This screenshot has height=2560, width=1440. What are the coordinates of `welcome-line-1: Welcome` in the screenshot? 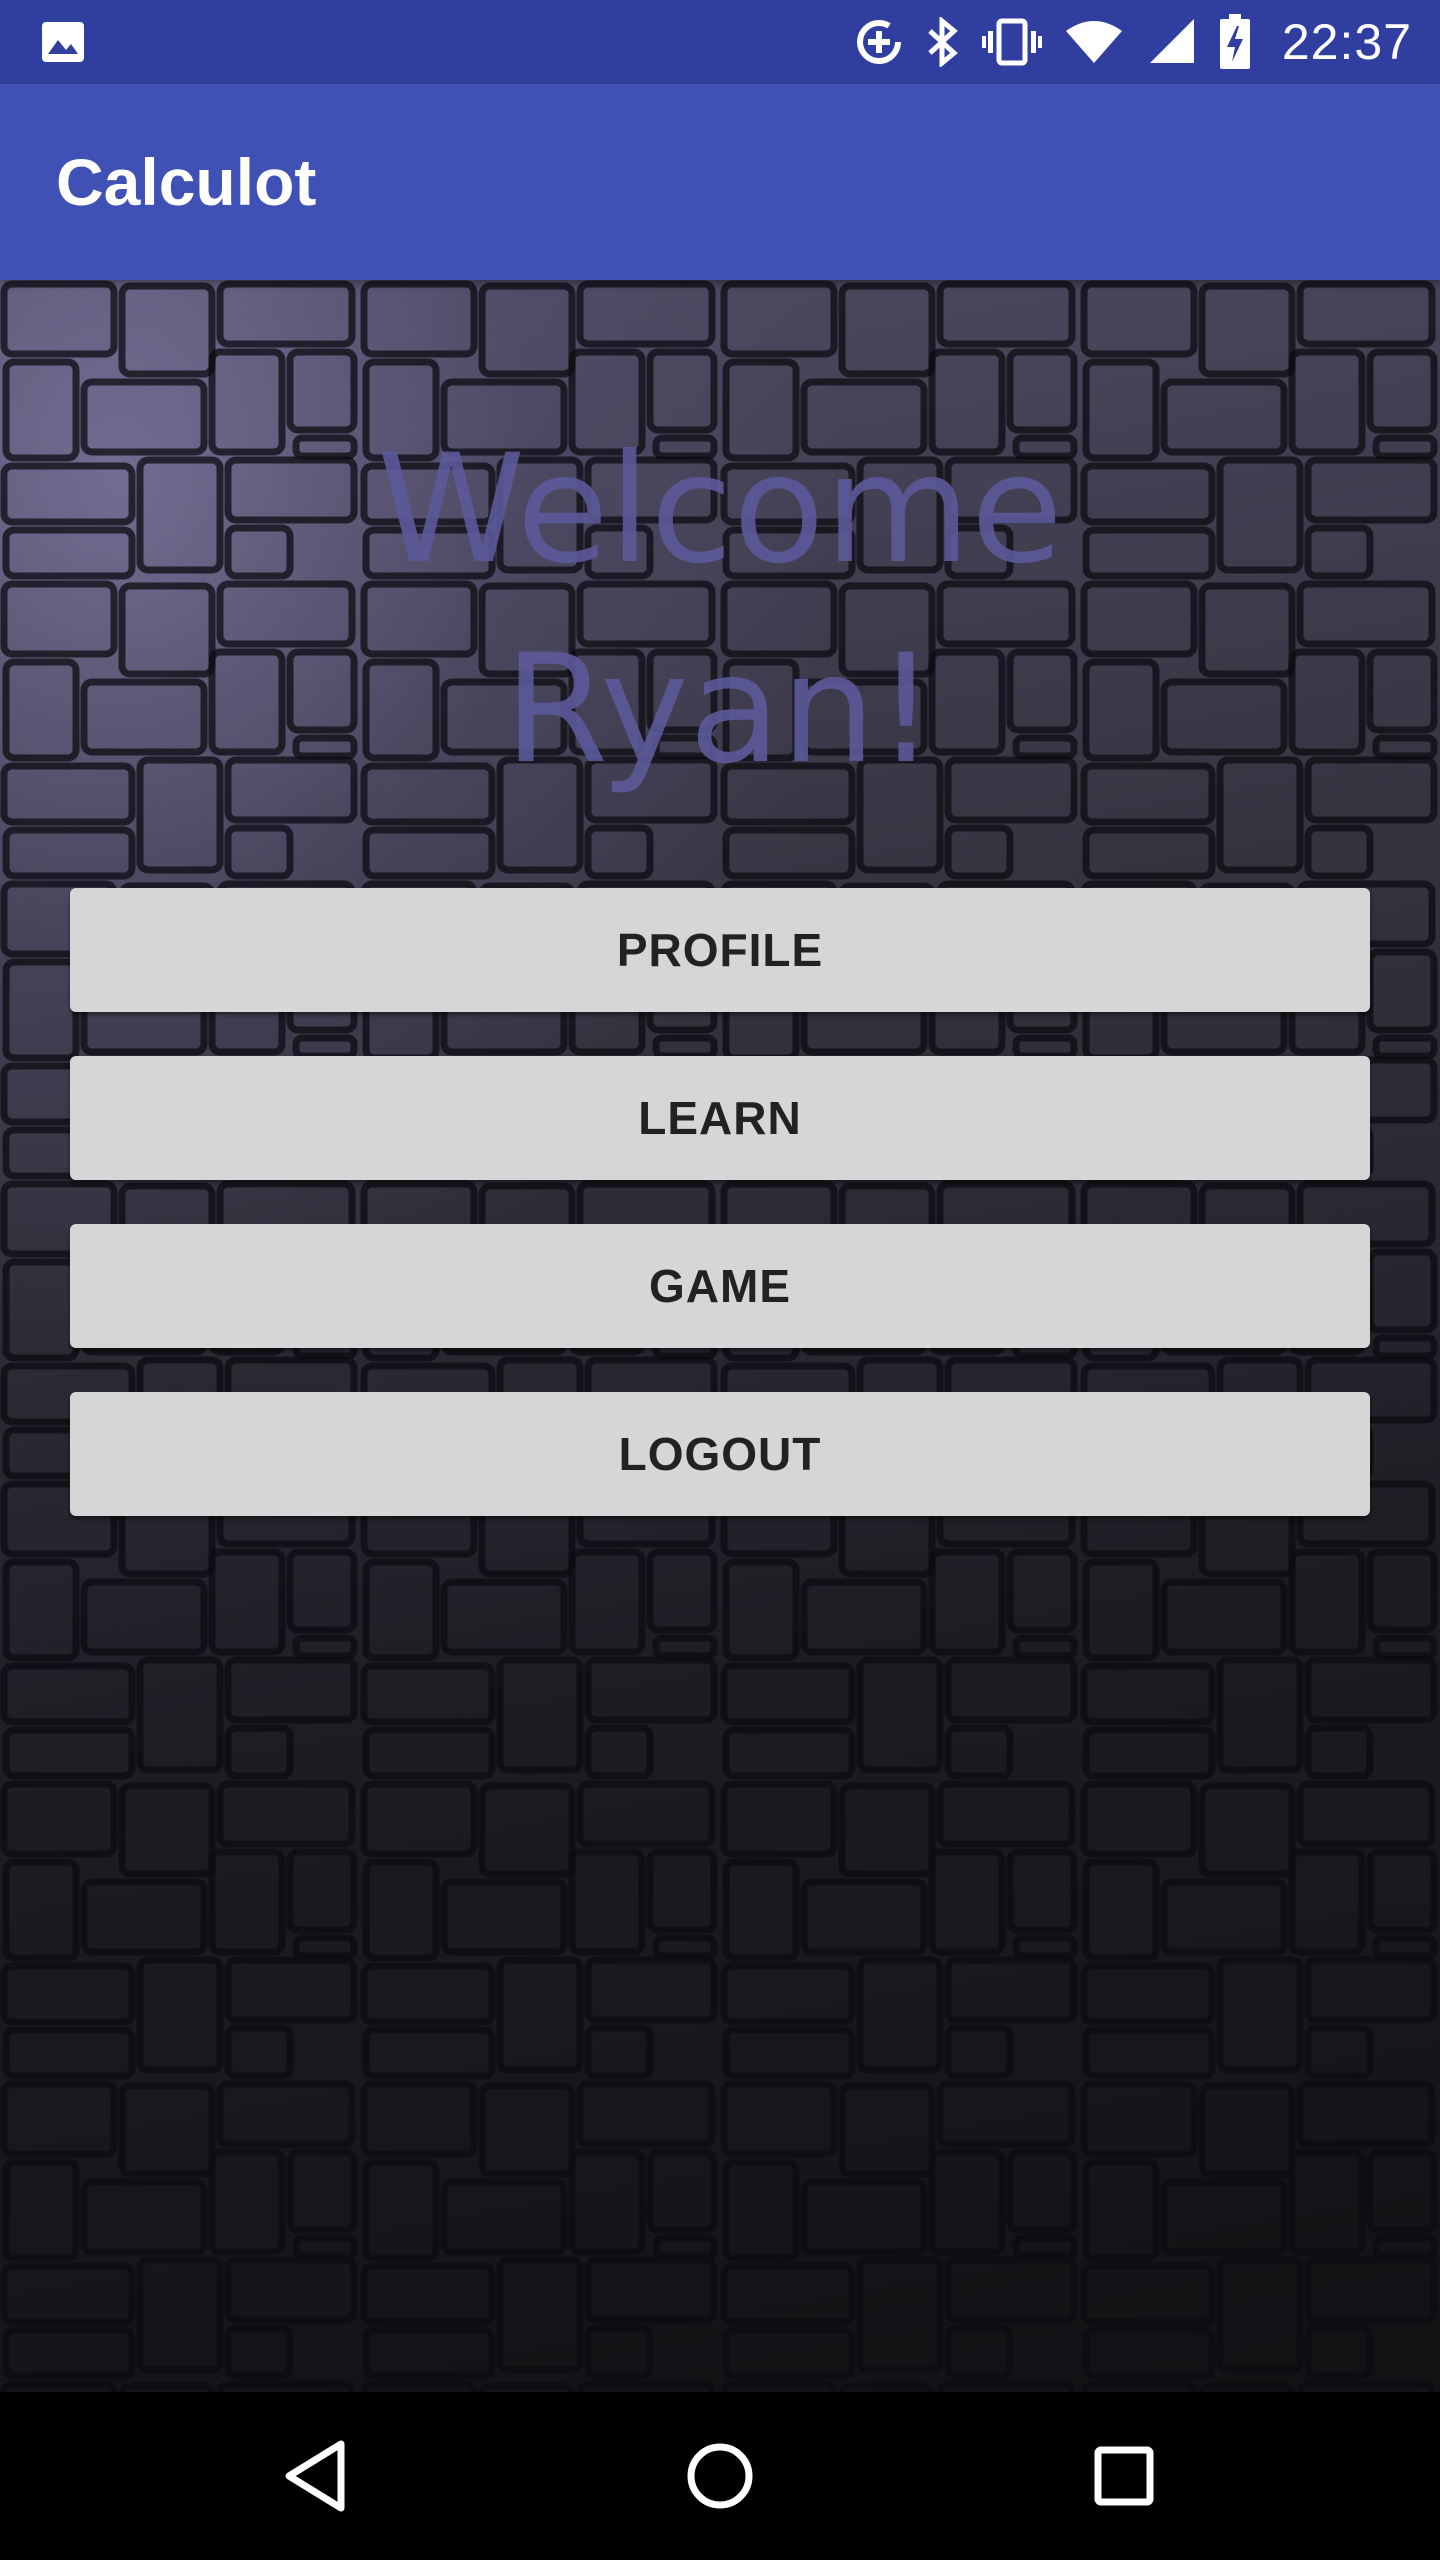 It's located at (720, 510).